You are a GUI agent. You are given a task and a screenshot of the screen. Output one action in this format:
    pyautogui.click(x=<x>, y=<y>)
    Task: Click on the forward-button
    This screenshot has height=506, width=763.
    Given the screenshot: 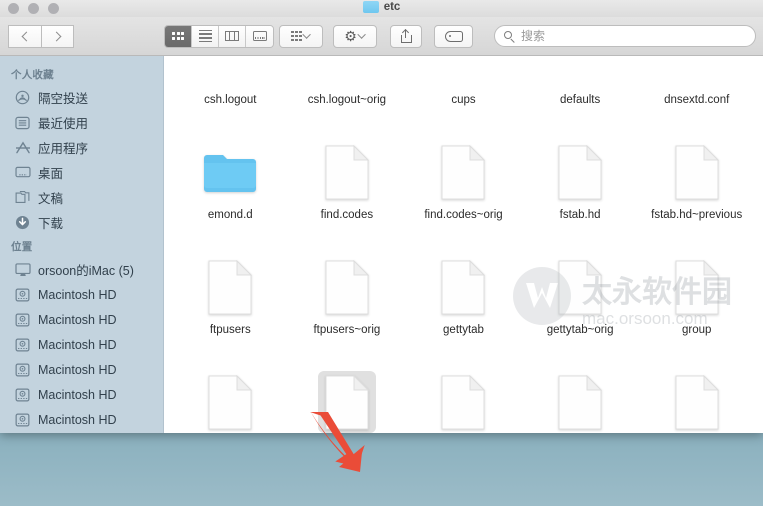 What is the action you would take?
    pyautogui.click(x=57, y=36)
    